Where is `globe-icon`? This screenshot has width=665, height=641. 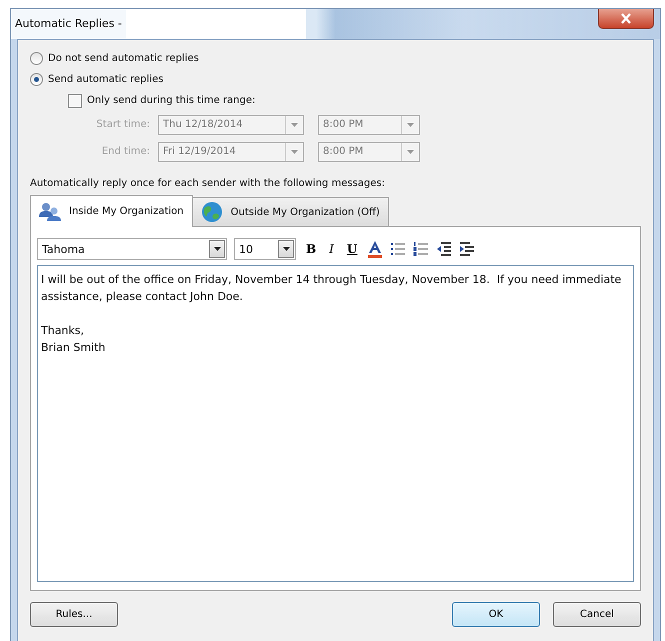
globe-icon is located at coordinates (211, 212).